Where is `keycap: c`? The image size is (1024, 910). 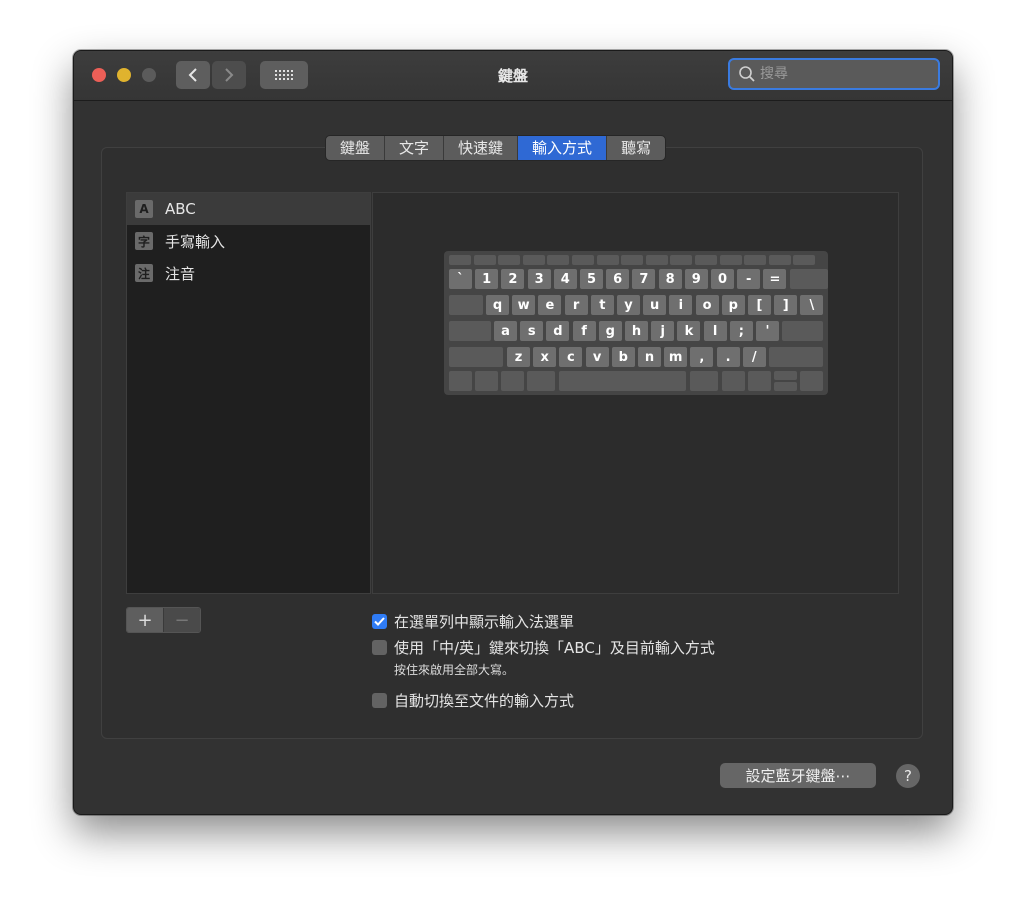
keycap: c is located at coordinates (571, 357).